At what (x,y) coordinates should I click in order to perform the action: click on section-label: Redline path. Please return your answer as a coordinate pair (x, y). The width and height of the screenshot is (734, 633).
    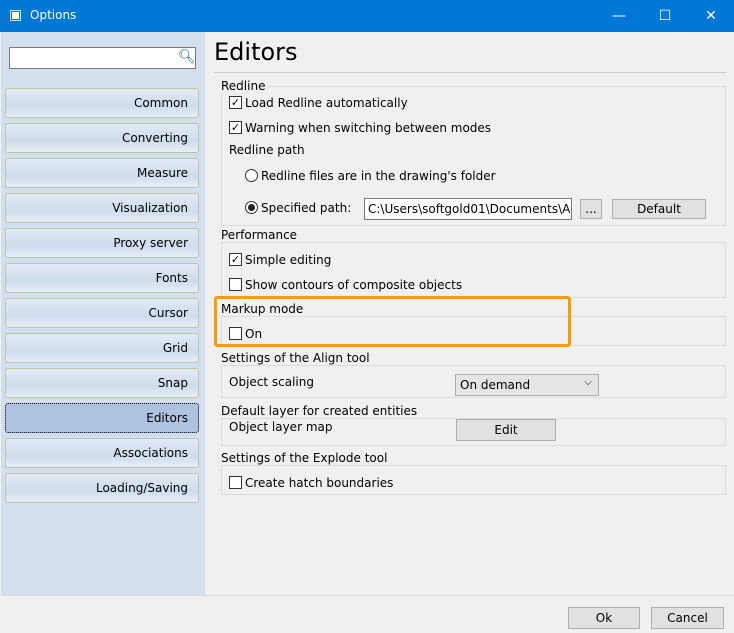
    Looking at the image, I should click on (267, 150).